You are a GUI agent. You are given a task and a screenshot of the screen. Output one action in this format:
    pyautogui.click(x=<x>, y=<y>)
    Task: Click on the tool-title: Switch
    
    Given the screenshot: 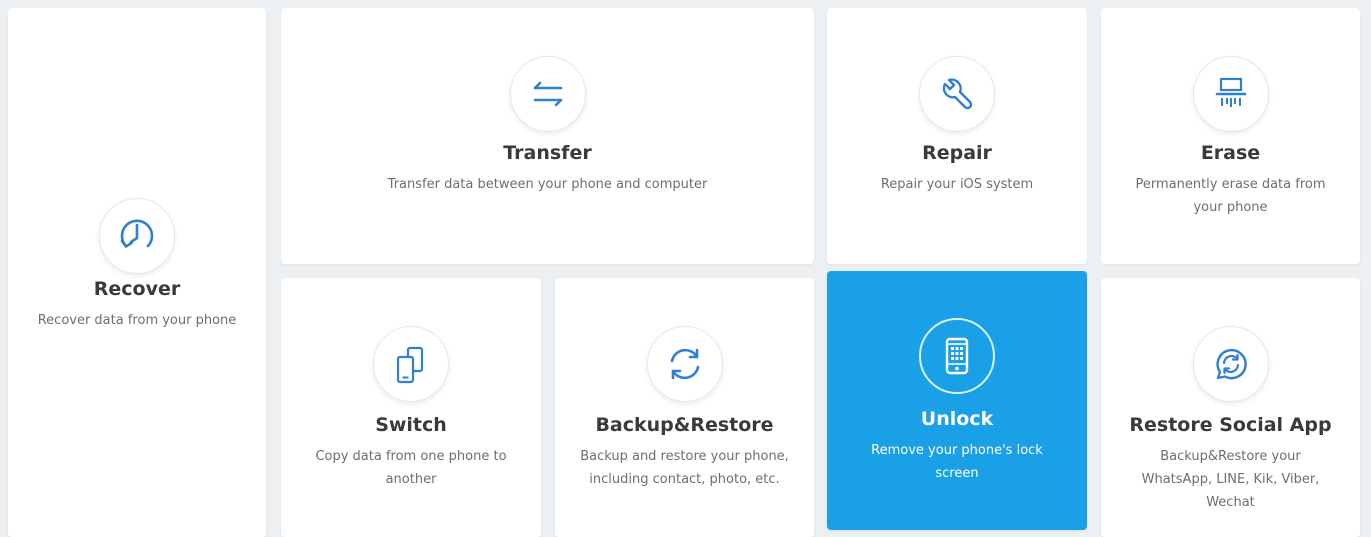 What is the action you would take?
    pyautogui.click(x=411, y=425)
    